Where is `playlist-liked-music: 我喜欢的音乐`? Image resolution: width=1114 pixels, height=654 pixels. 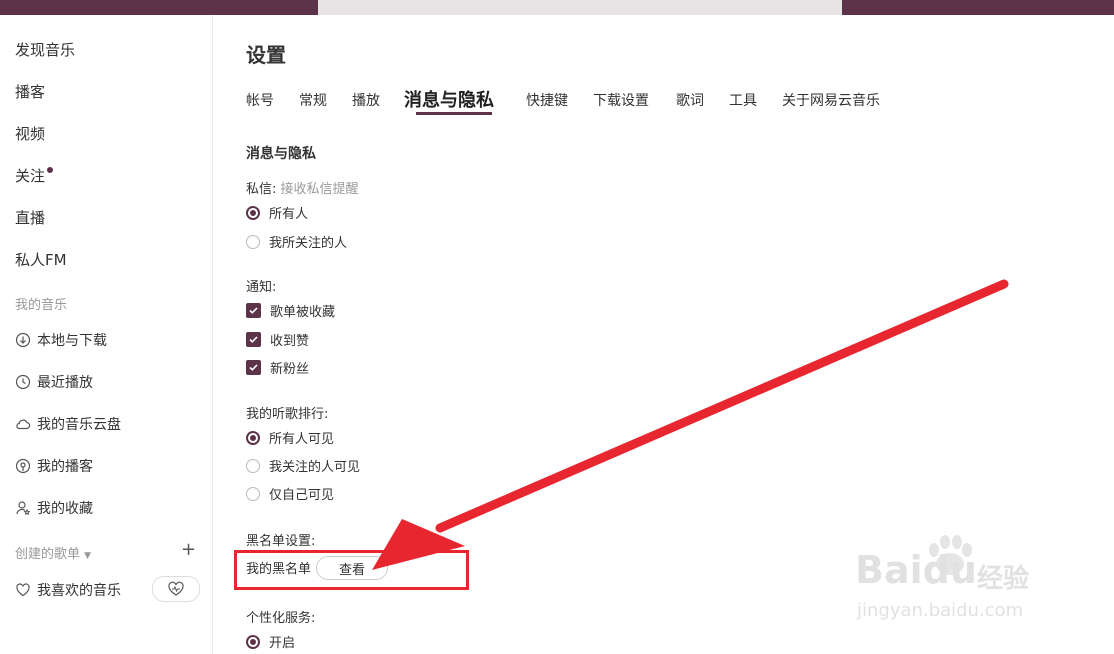
playlist-liked-music: 我喜欢的音乐 is located at coordinates (68, 590).